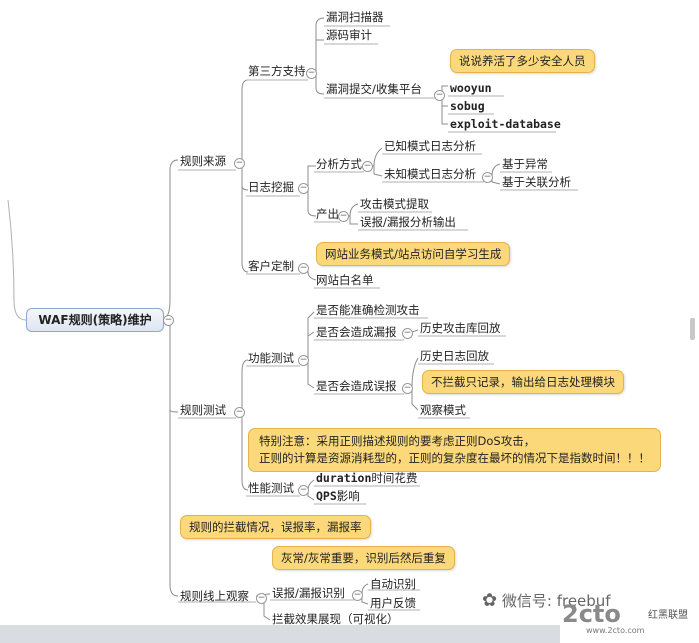 This screenshot has height=643, width=699. Describe the element at coordinates (271, 187) in the screenshot. I see `node-log-mining: 日志挖掘` at that location.